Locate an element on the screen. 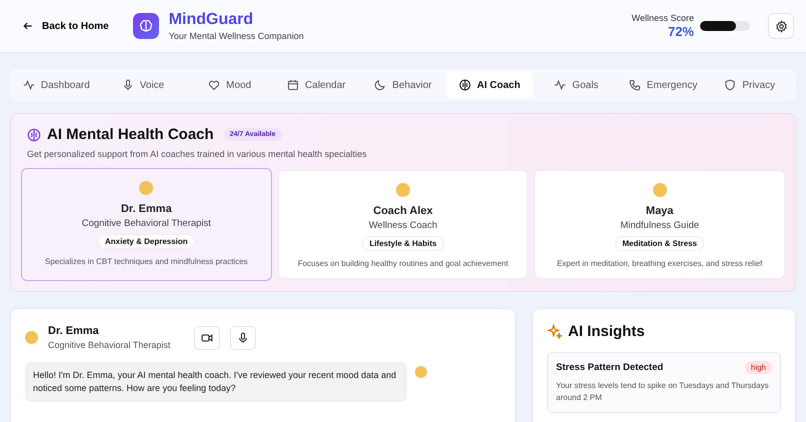 Image resolution: width=806 pixels, height=422 pixels. coach-card: Dr. Emma Cognitive Behavioral Therapist Anxiety & Depression Specializes in CBT techniques and mindfulness practices is located at coordinates (146, 224).